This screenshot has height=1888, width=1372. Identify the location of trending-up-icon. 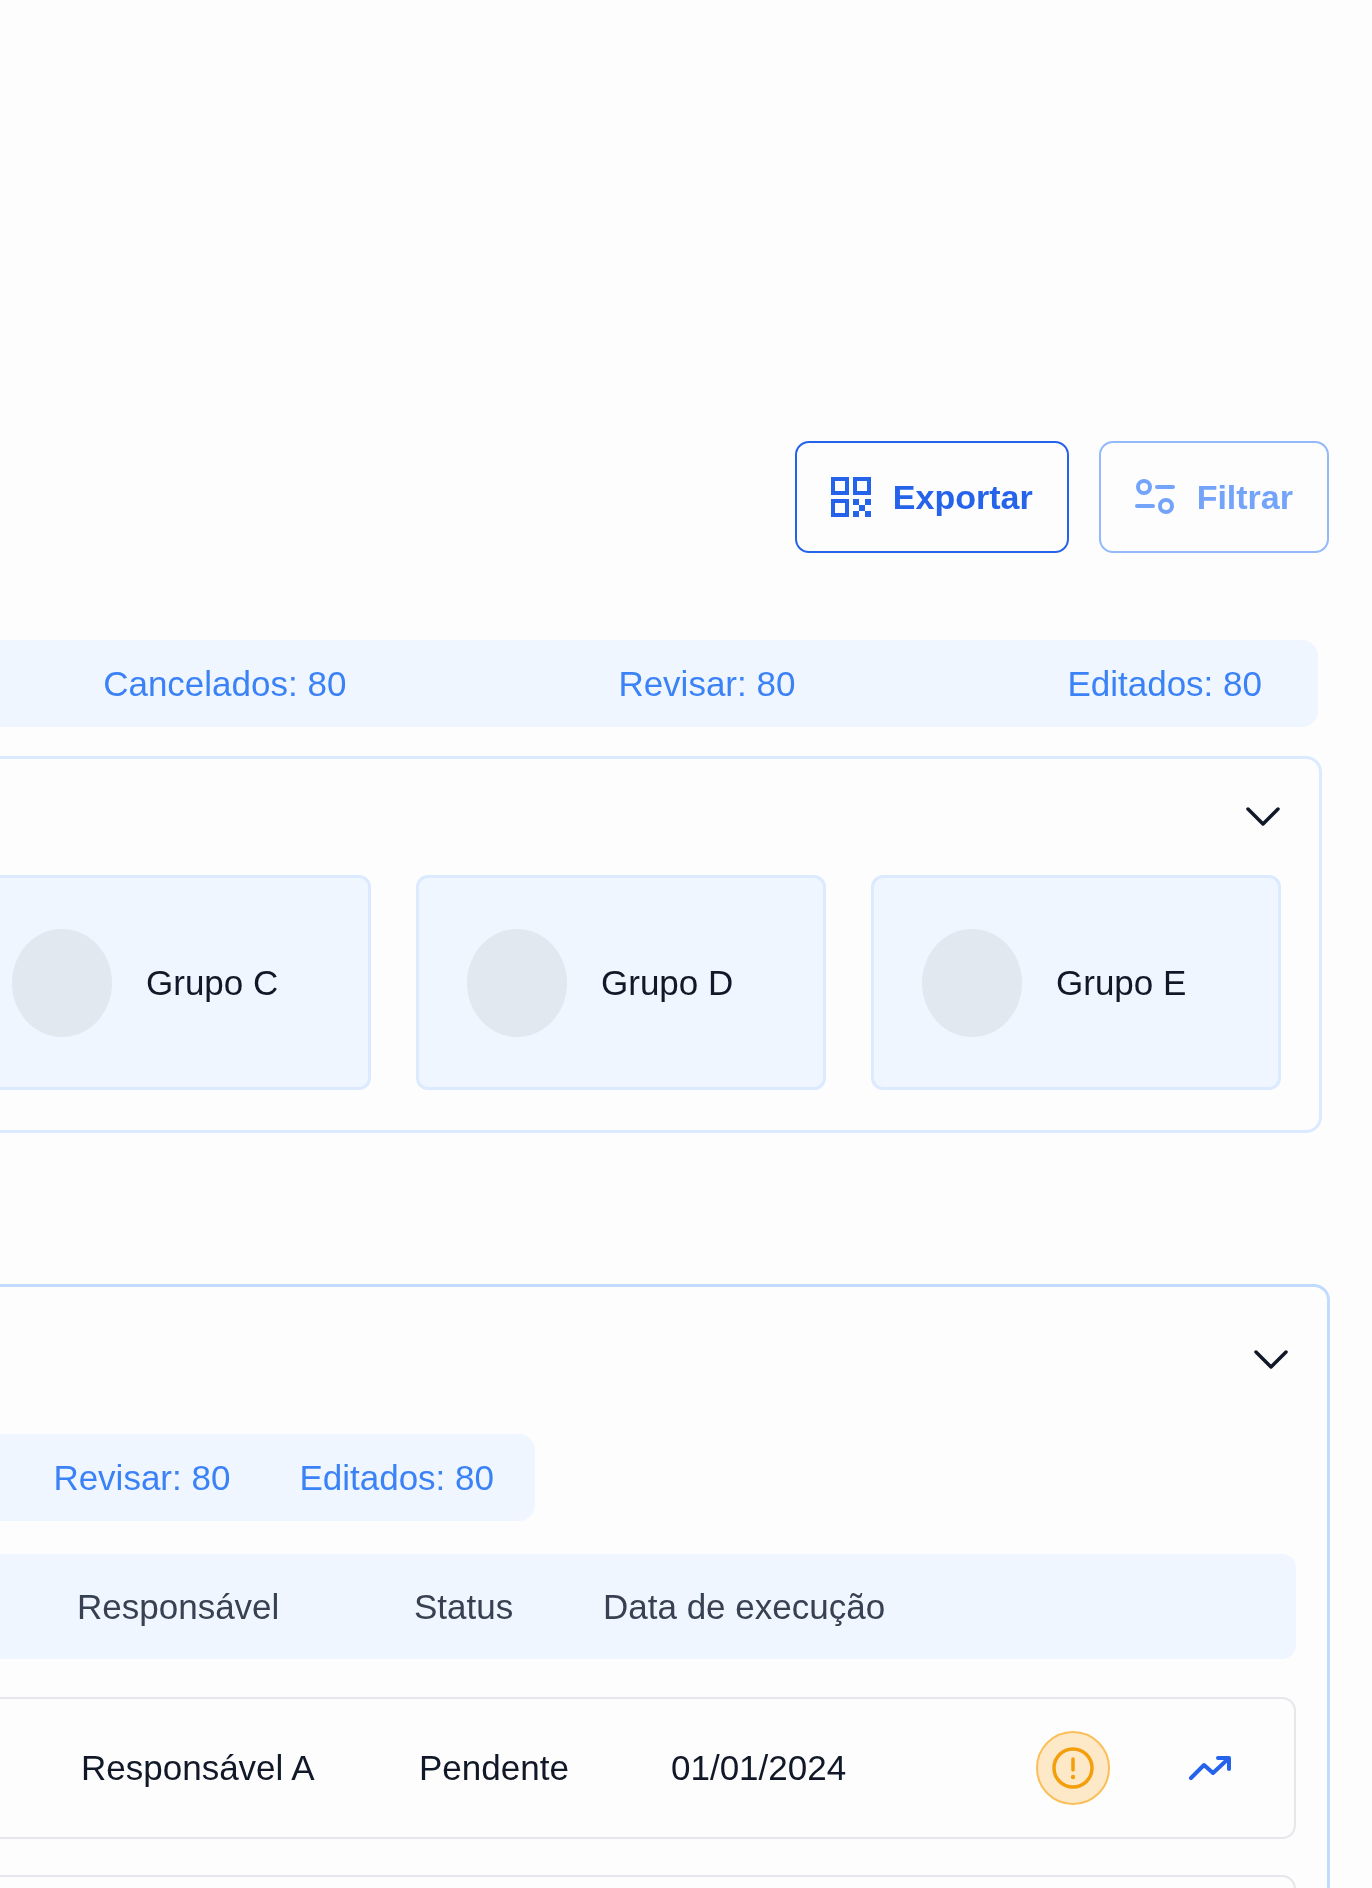
(1210, 1768).